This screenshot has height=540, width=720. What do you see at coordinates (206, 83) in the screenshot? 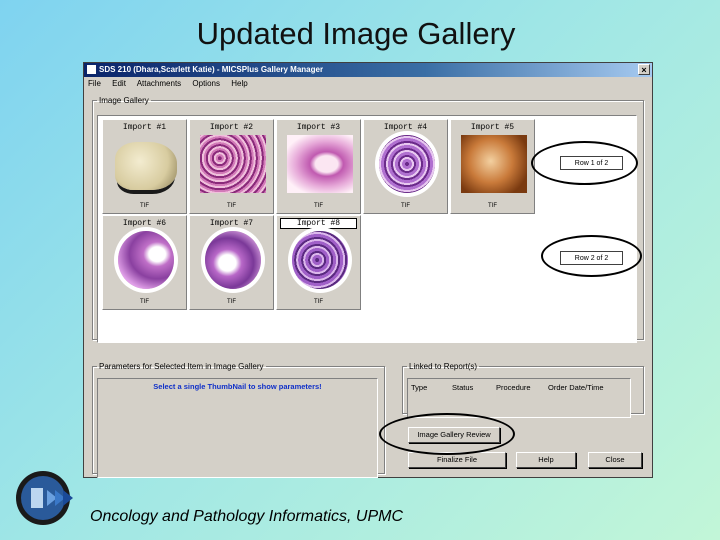
I see `menu-options: Options` at bounding box center [206, 83].